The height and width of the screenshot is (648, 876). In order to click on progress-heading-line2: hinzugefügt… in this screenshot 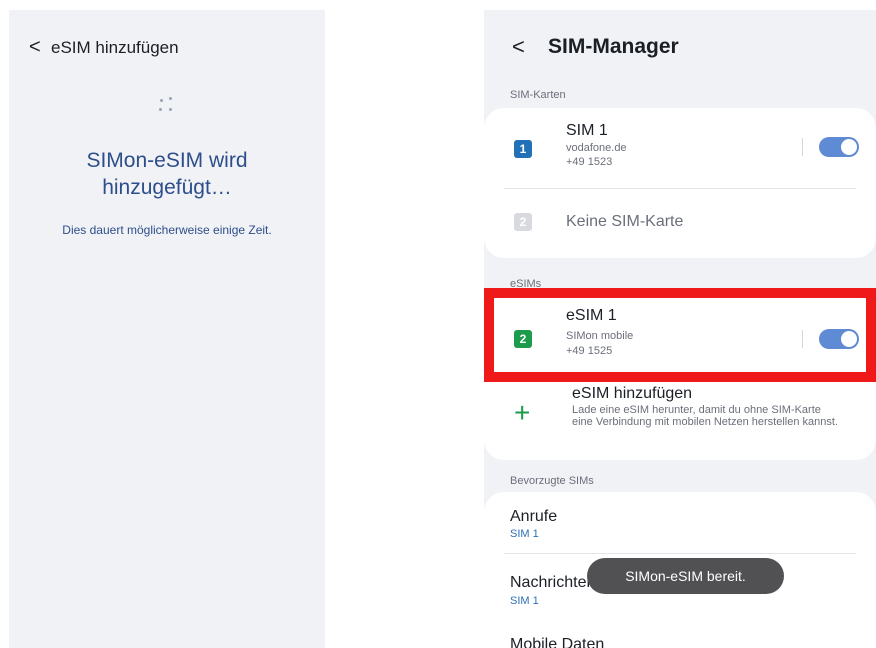, I will do `click(167, 187)`.